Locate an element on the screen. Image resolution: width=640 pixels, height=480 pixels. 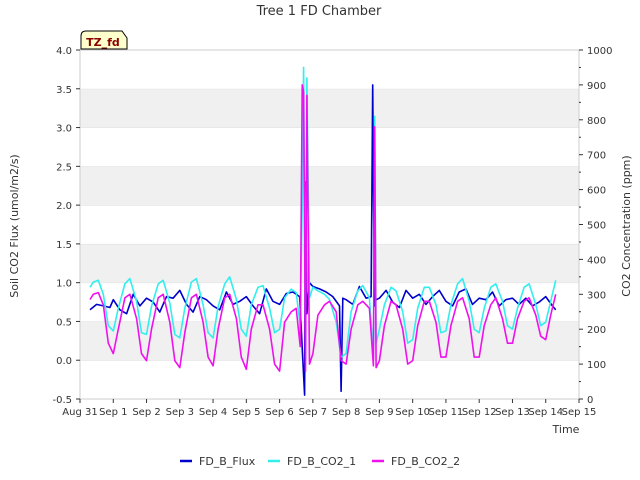
y-left-tick-label: 1.5 is located at coordinates (64, 245).